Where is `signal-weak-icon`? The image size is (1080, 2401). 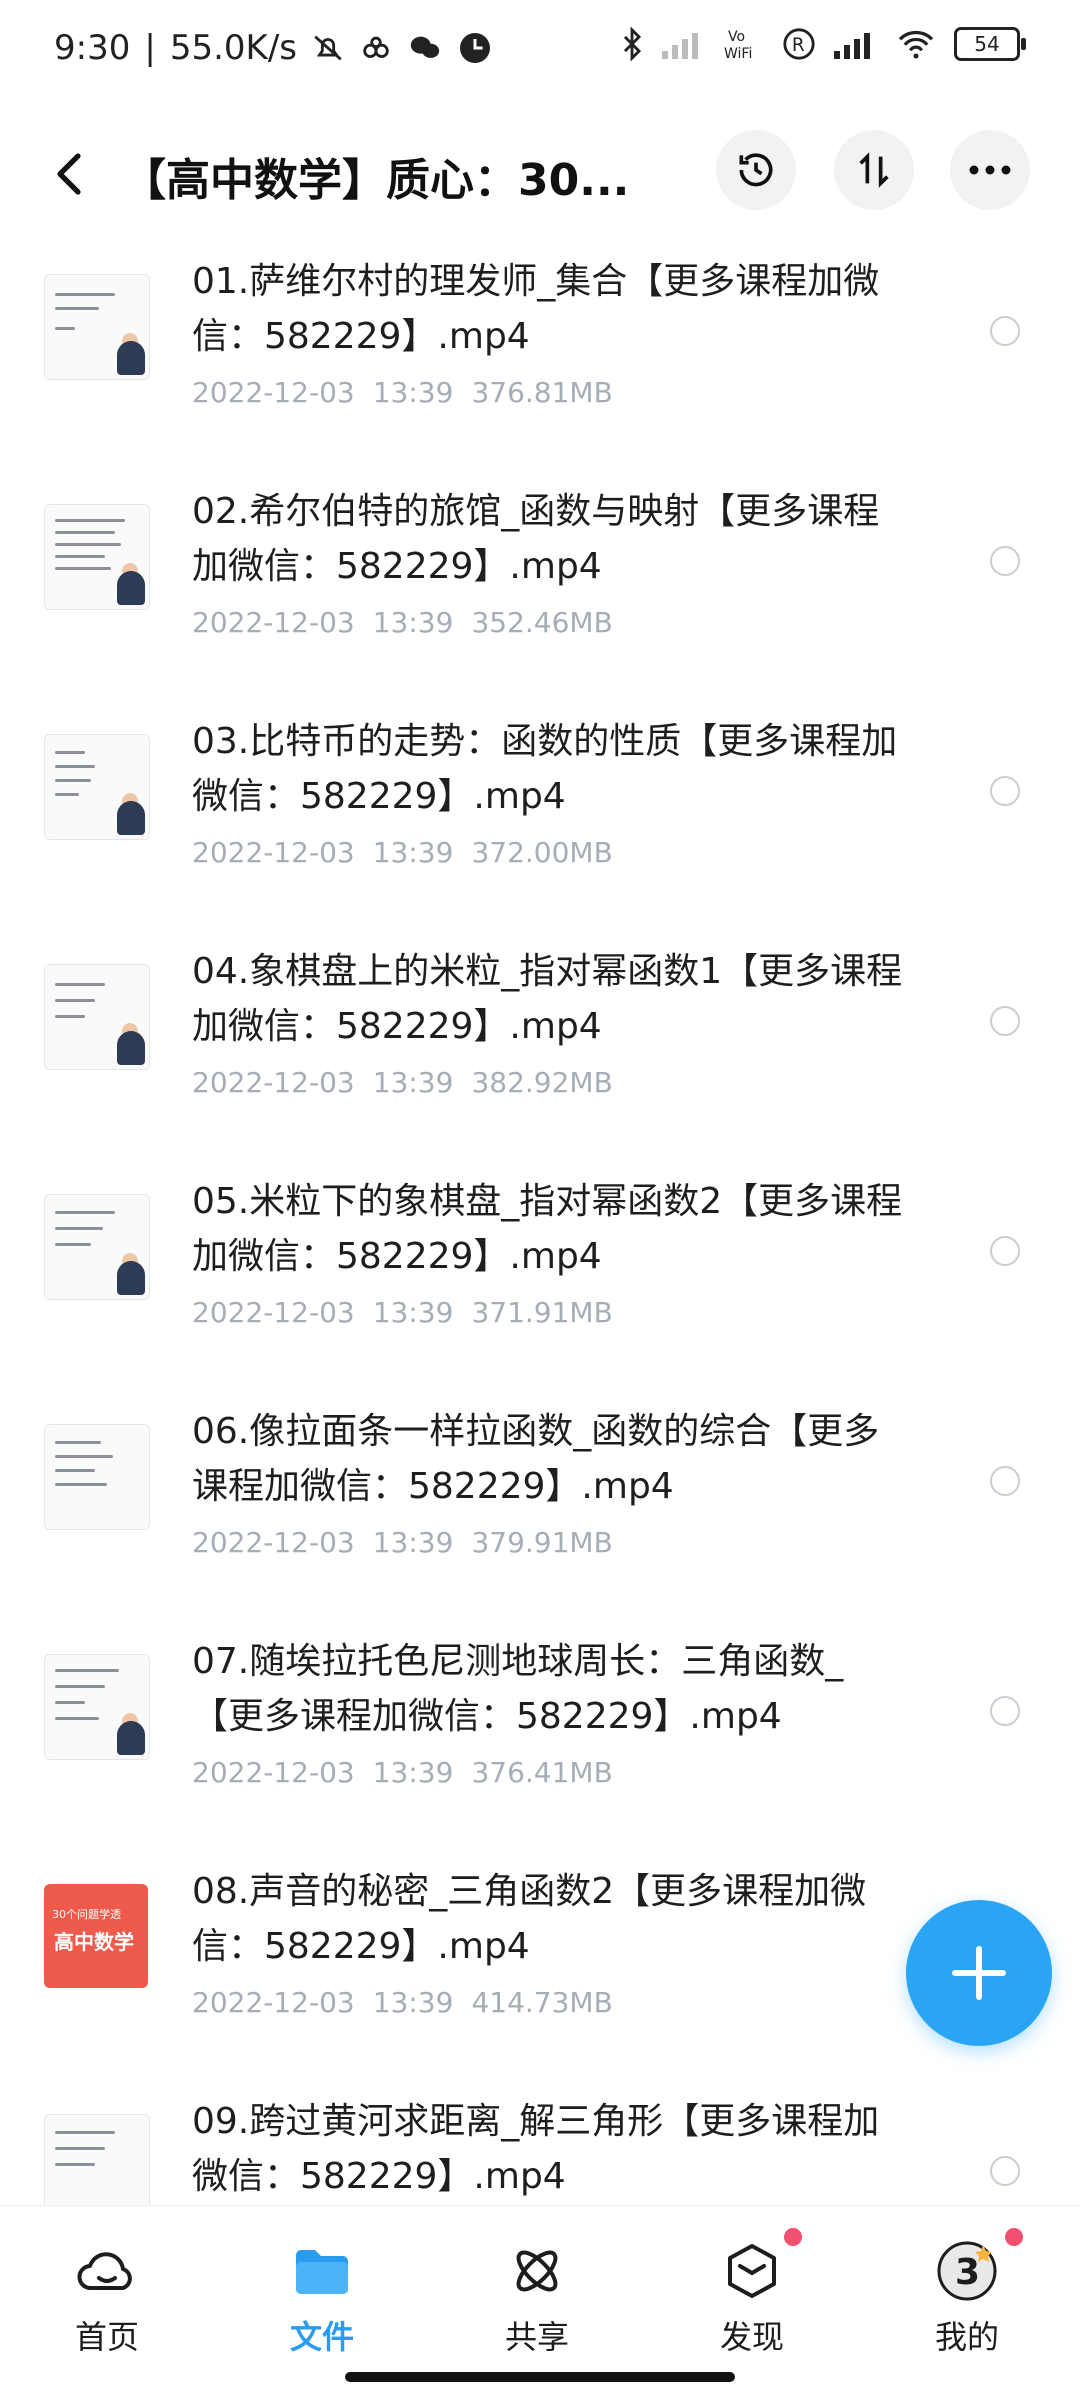 signal-weak-icon is located at coordinates (684, 44).